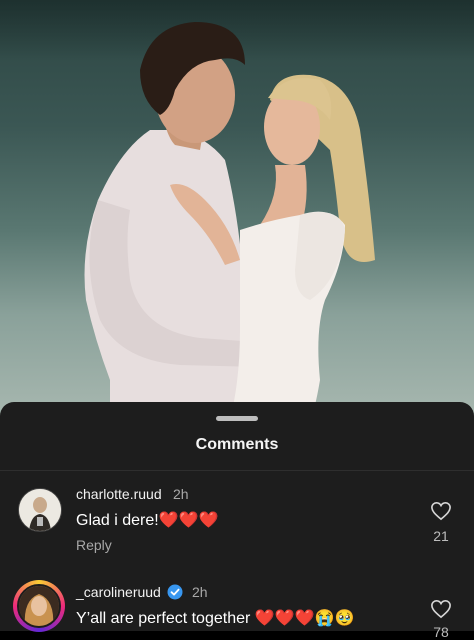 This screenshot has height=640, width=474. What do you see at coordinates (441, 536) in the screenshot?
I see `like-count: 21` at bounding box center [441, 536].